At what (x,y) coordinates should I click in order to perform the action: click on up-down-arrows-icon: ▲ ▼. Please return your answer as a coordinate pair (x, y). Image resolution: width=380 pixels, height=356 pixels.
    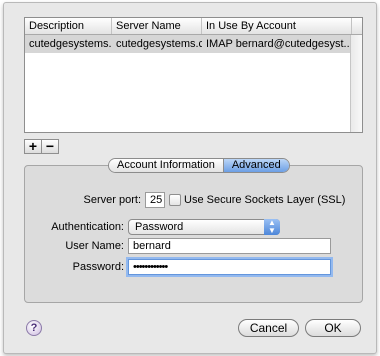
    Looking at the image, I should click on (272, 227).